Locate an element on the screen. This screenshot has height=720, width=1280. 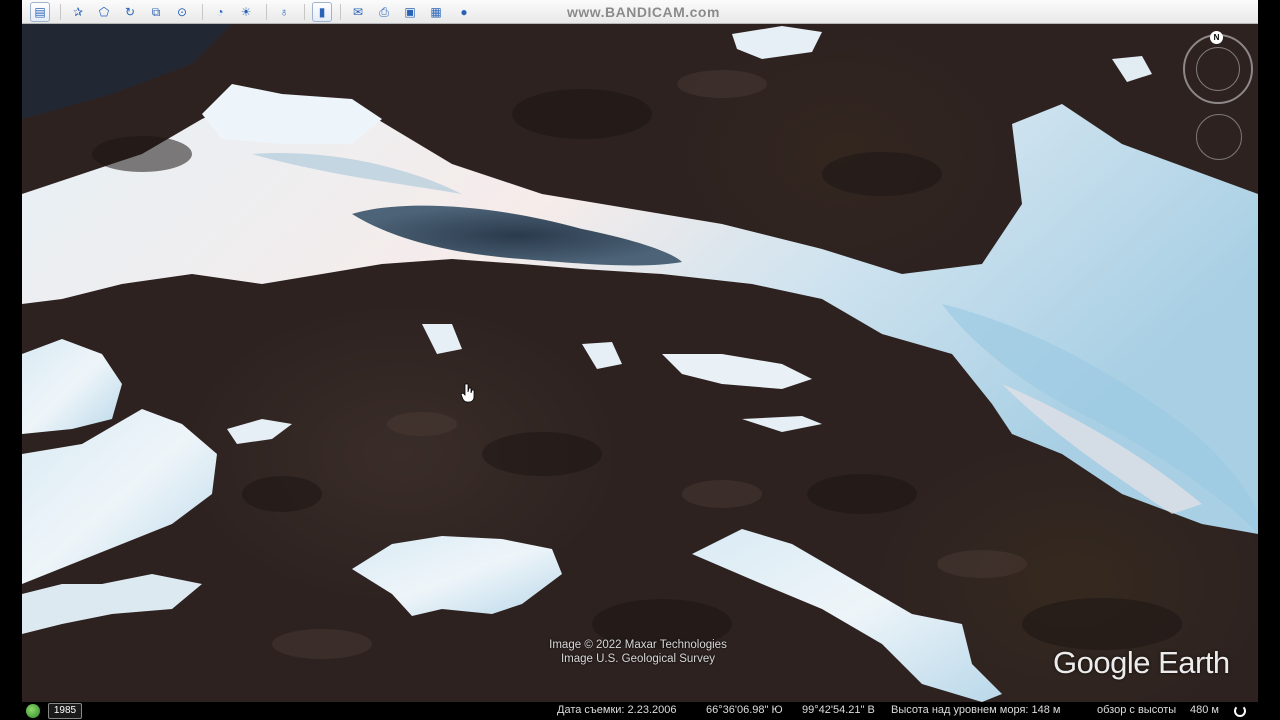
email-icon: ✉ is located at coordinates (358, 12).